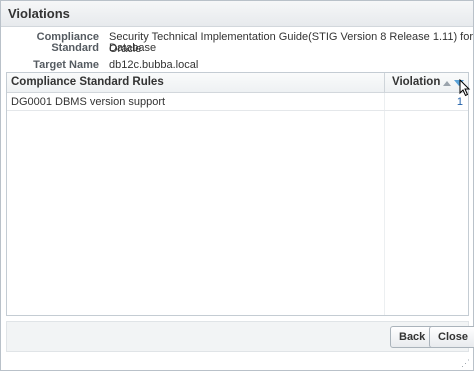  Describe the element at coordinates (384, 83) in the screenshot. I see `column-divider` at that location.